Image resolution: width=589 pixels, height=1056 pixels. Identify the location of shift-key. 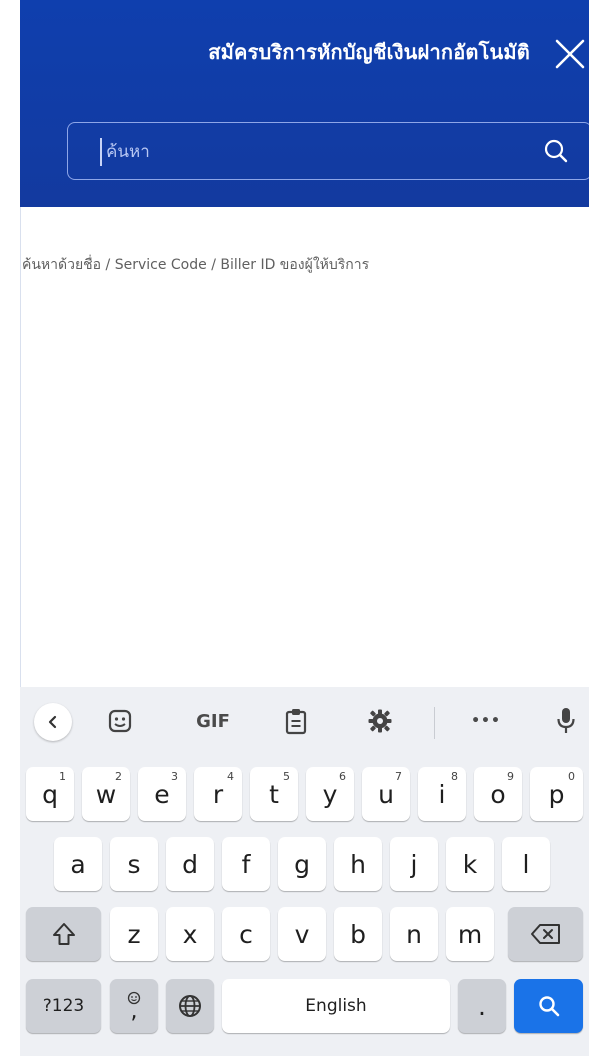
(63, 934).